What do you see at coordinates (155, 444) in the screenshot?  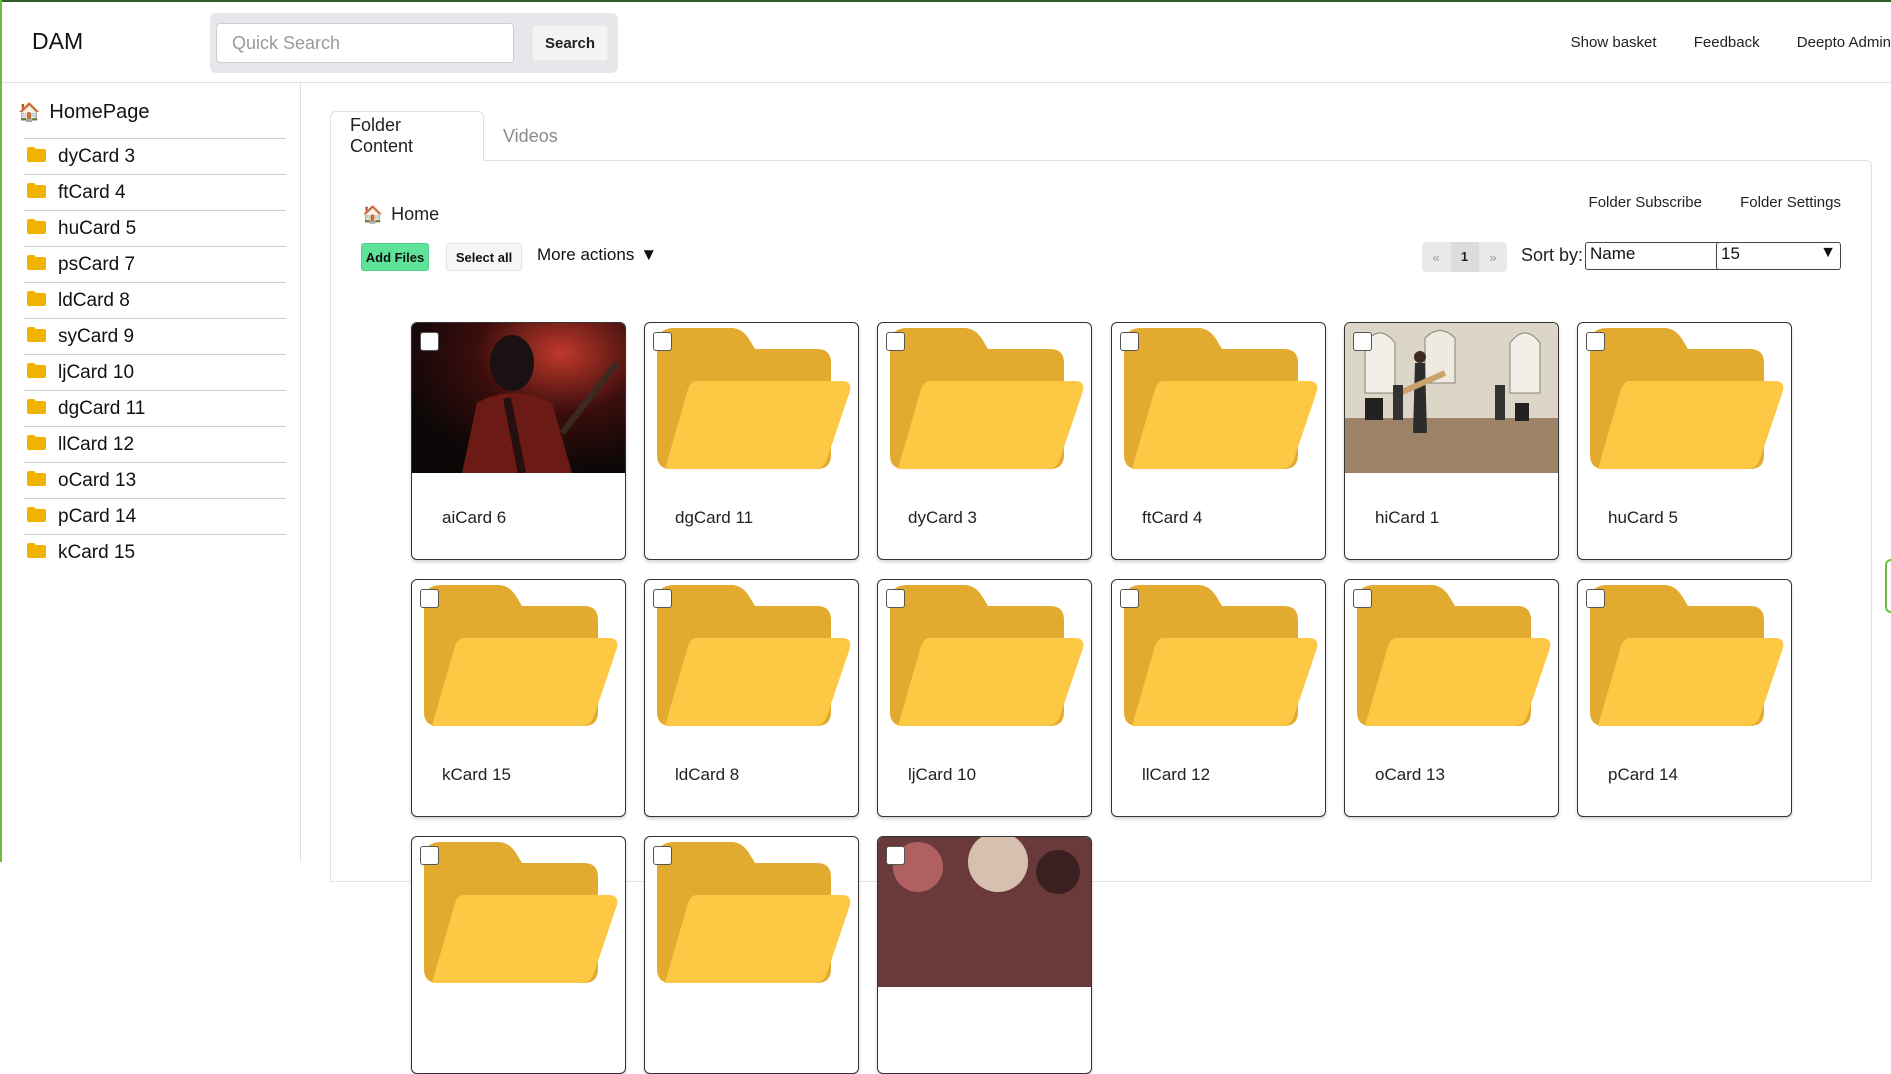 I see `sidebar-folder-item: llCard 12` at bounding box center [155, 444].